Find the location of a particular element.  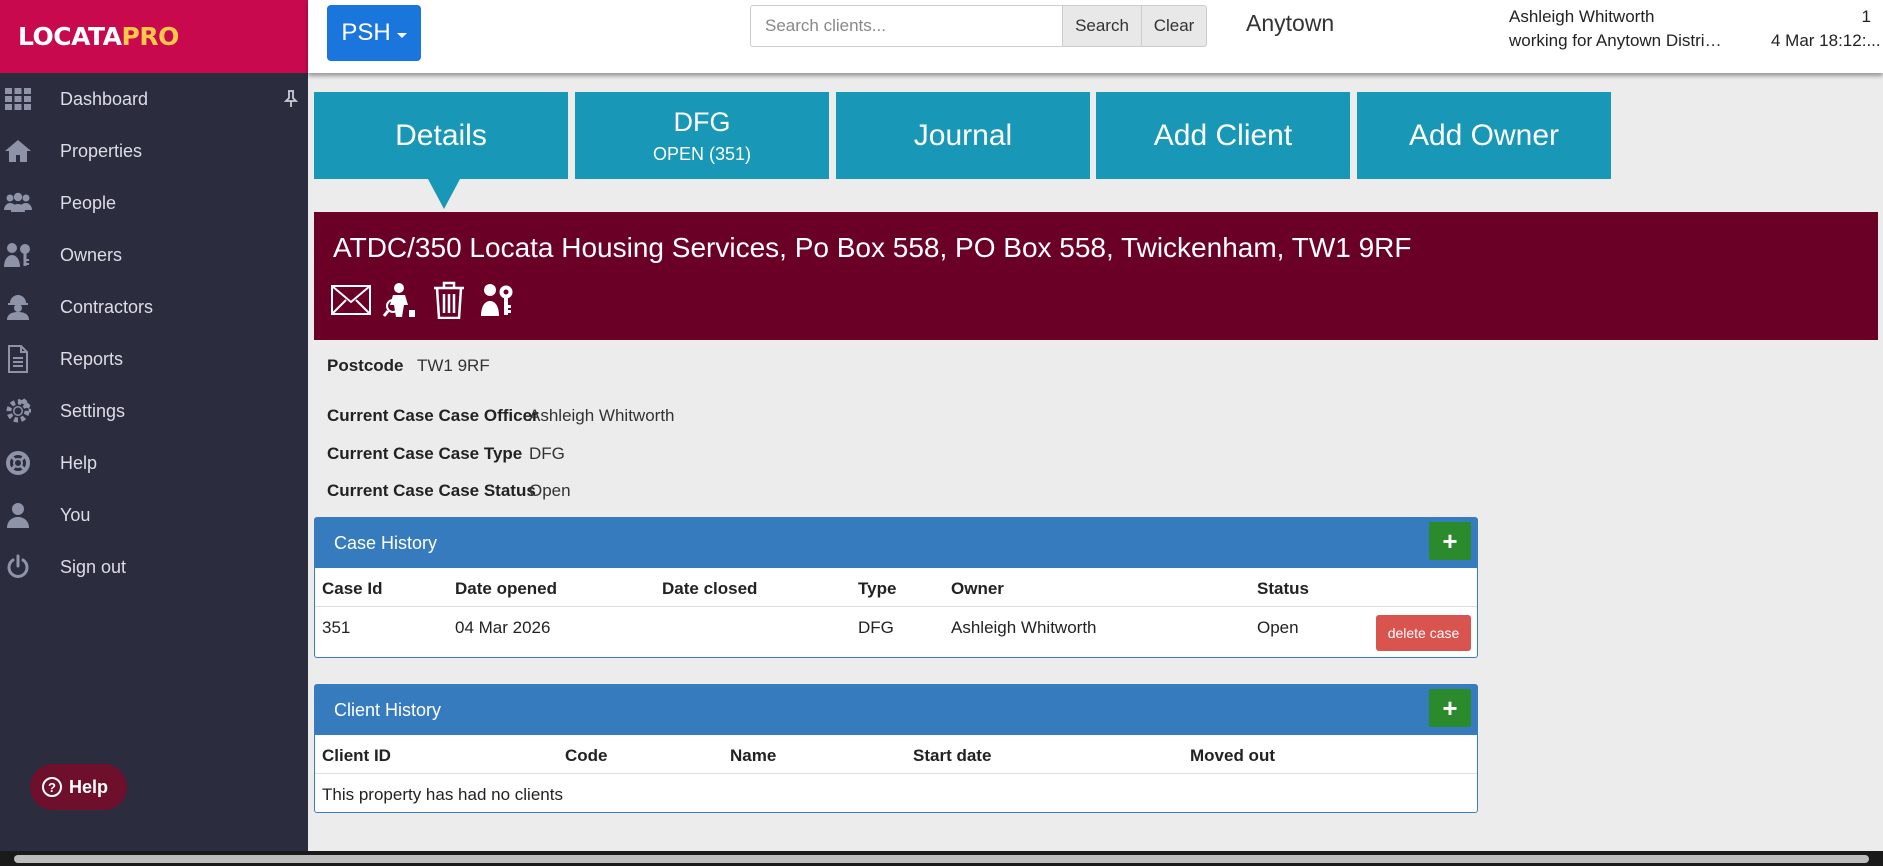

org-dropdown-button: PSH is located at coordinates (374, 33).